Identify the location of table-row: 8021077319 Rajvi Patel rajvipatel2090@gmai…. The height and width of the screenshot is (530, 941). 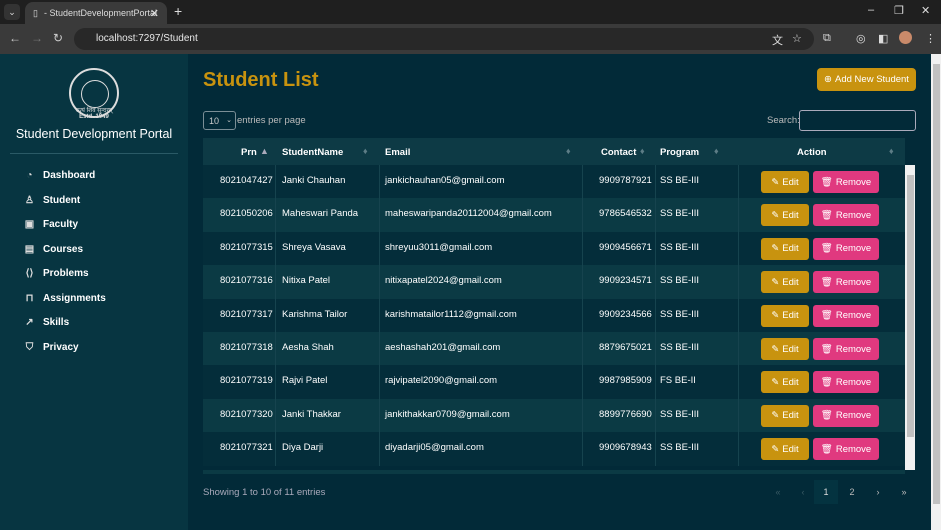
(554, 382).